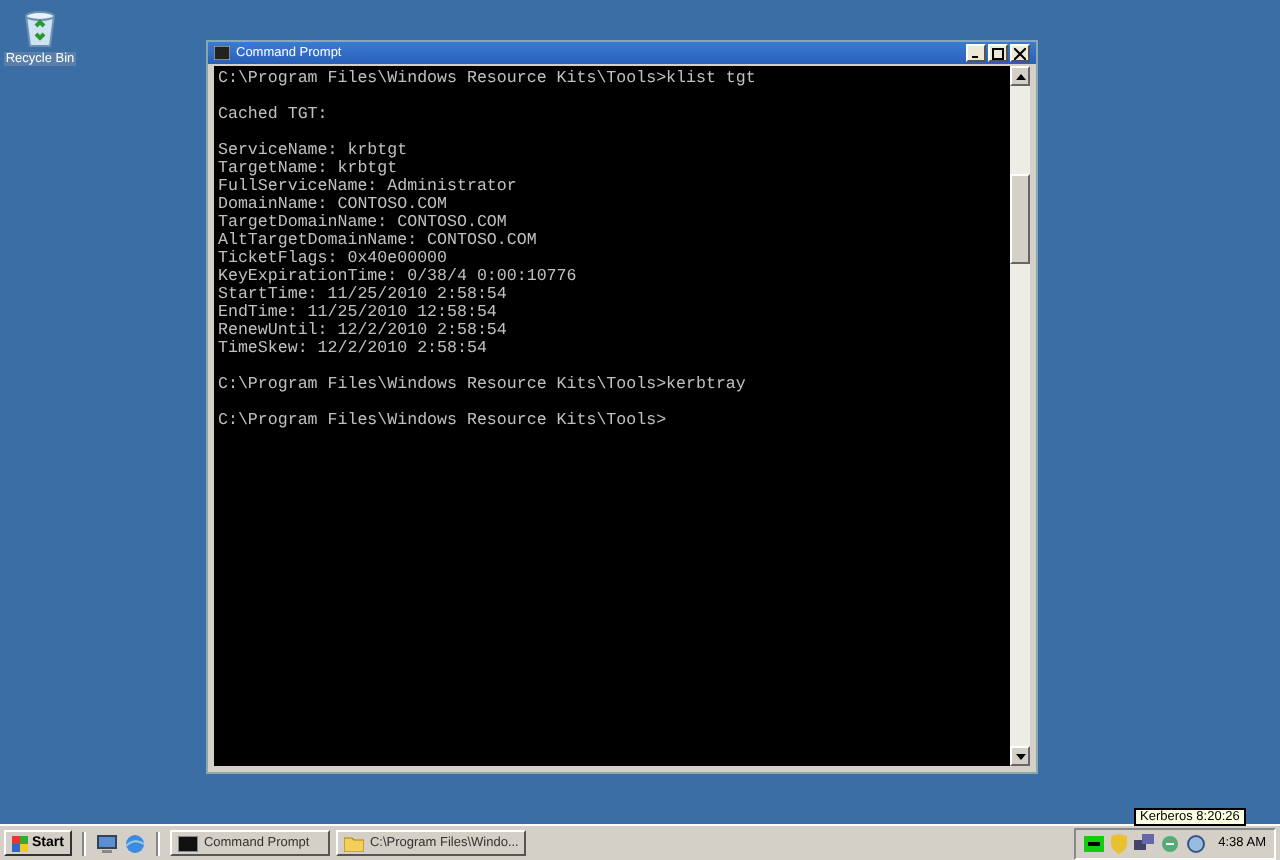 The image size is (1280, 860). I want to click on console-line: DomainName: CONTOSO.COM, so click(334, 205).